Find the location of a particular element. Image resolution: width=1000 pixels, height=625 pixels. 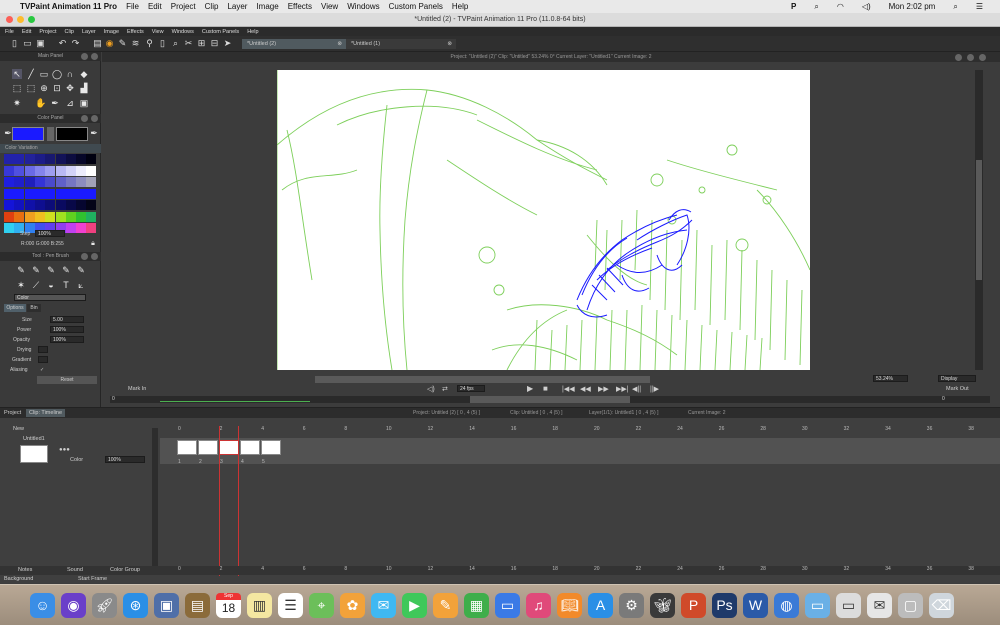

redo-icon: ↷ is located at coordinates (75, 43).